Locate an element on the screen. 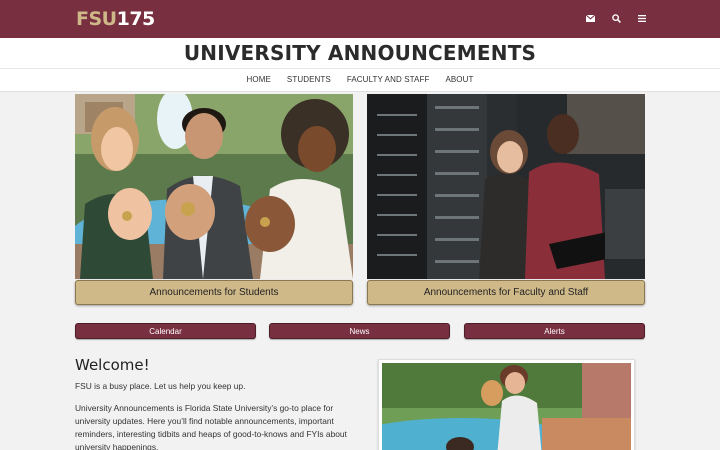 Image resolution: width=720 pixels, height=450 pixels. nav-item-about: ABOUT is located at coordinates (459, 79).